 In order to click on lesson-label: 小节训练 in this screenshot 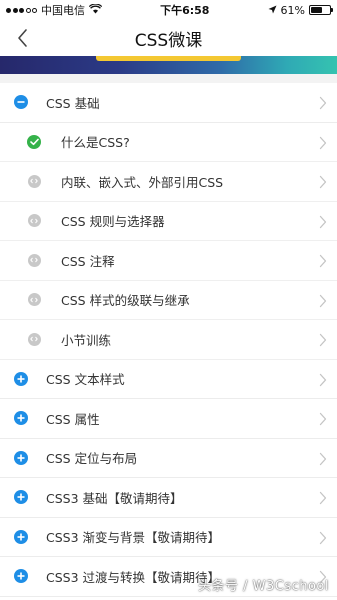, I will do `click(86, 340)`.